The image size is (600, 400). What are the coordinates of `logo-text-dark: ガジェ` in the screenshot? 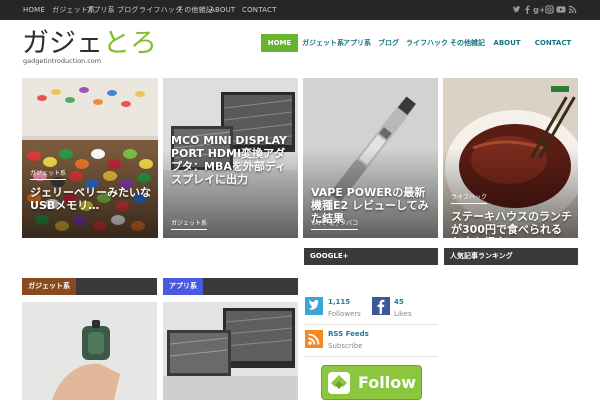 It's located at (62, 43).